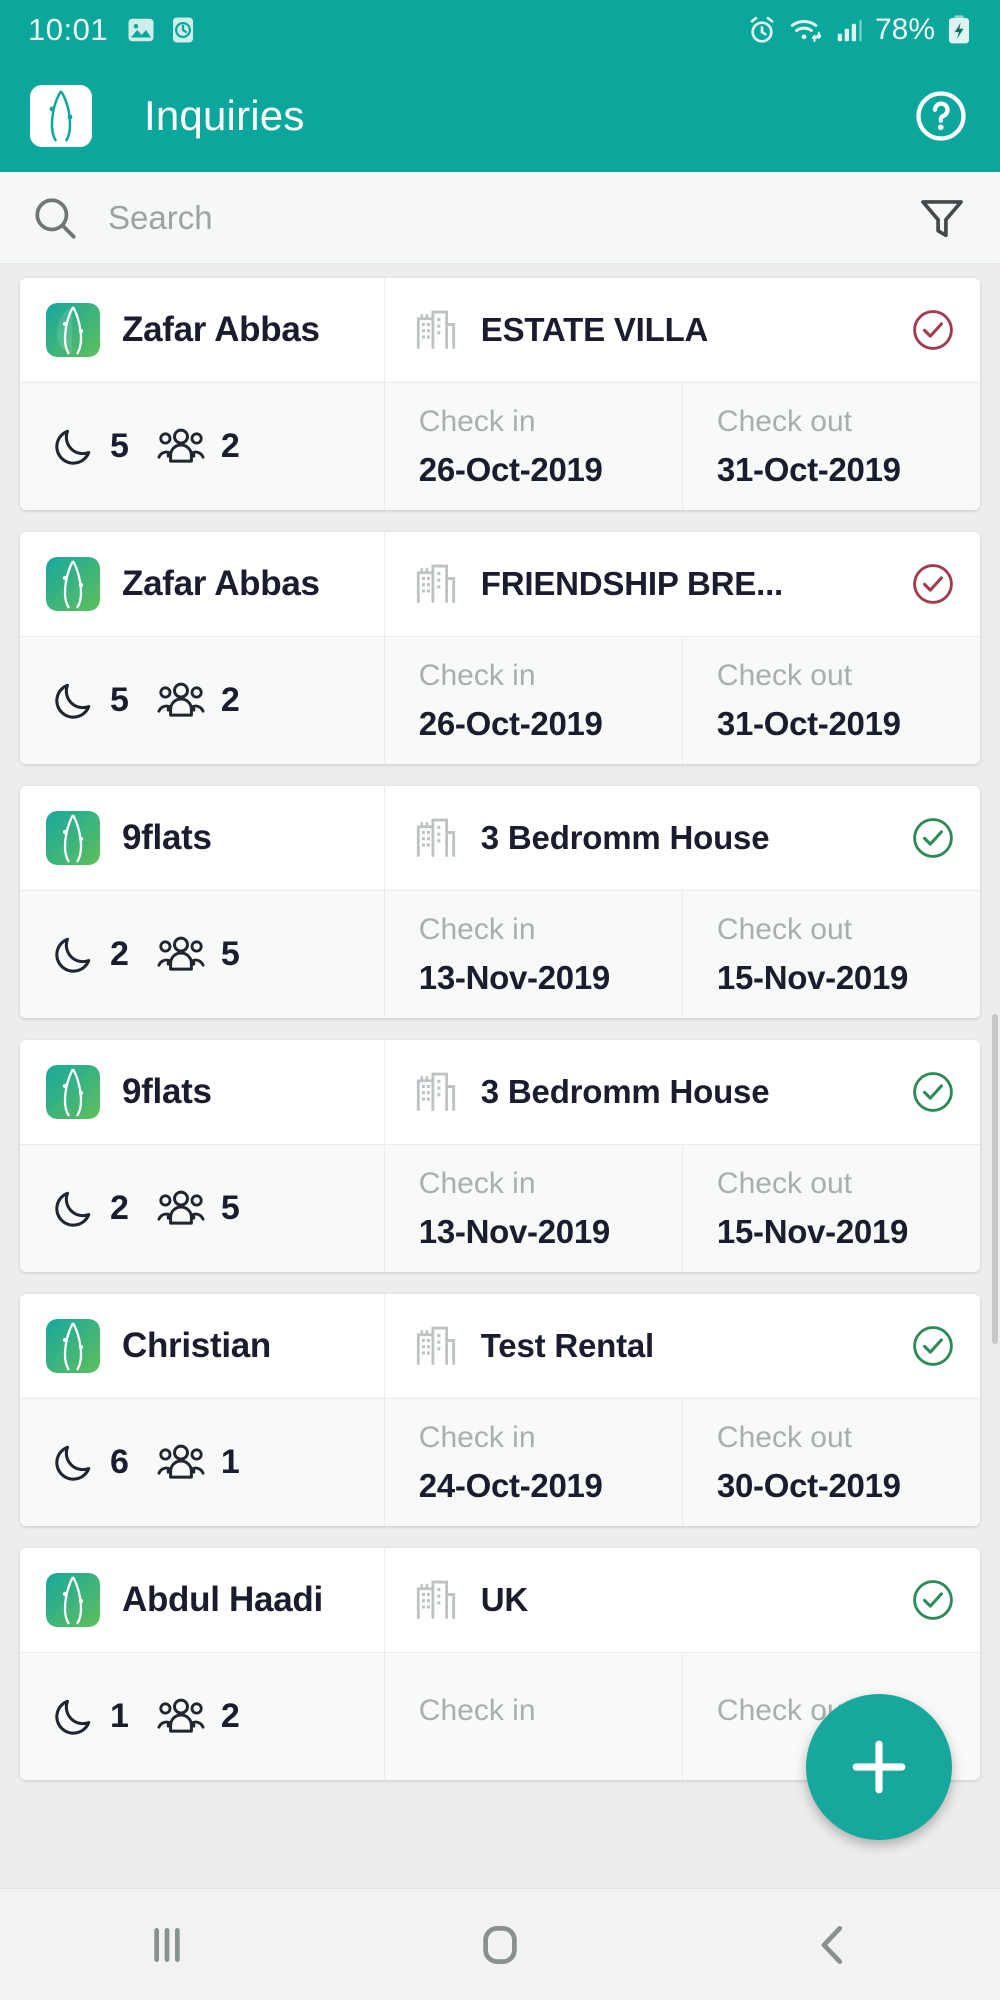 The height and width of the screenshot is (2000, 1000). I want to click on home-button, so click(500, 1945).